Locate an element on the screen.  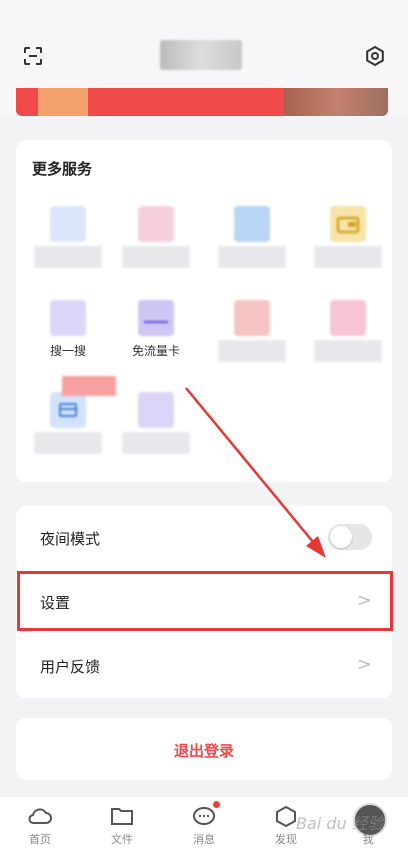
obscured-membership-banner is located at coordinates (202, 102).